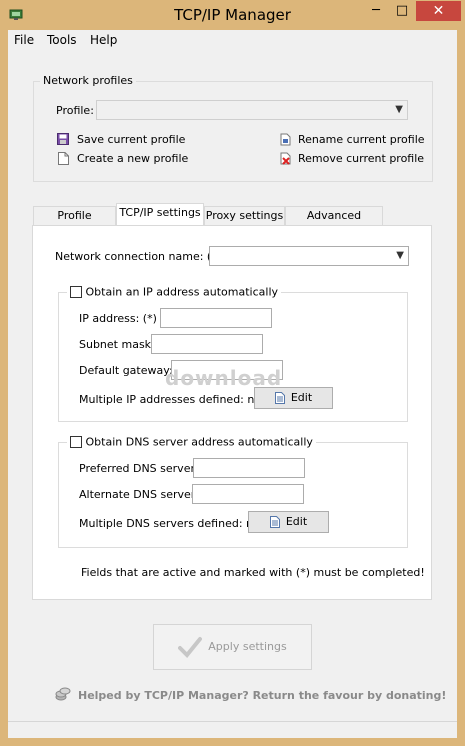  What do you see at coordinates (88, 80) in the screenshot?
I see `network-profiles-legend: Network profiles` at bounding box center [88, 80].